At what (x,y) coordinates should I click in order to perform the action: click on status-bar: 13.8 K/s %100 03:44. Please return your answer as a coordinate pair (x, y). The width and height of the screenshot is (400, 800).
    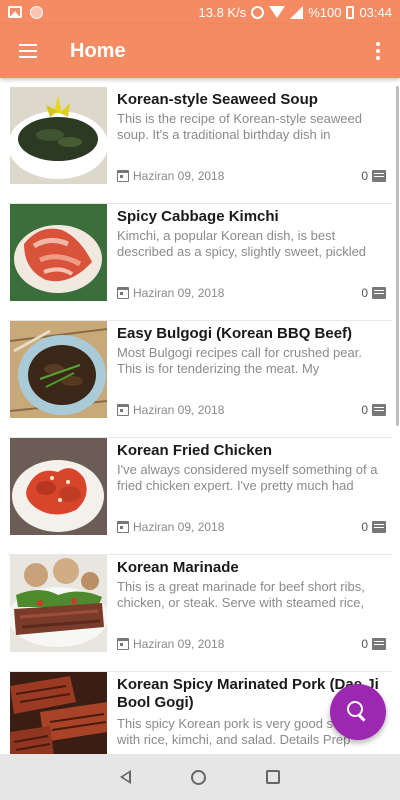
    Looking at the image, I should click on (200, 12).